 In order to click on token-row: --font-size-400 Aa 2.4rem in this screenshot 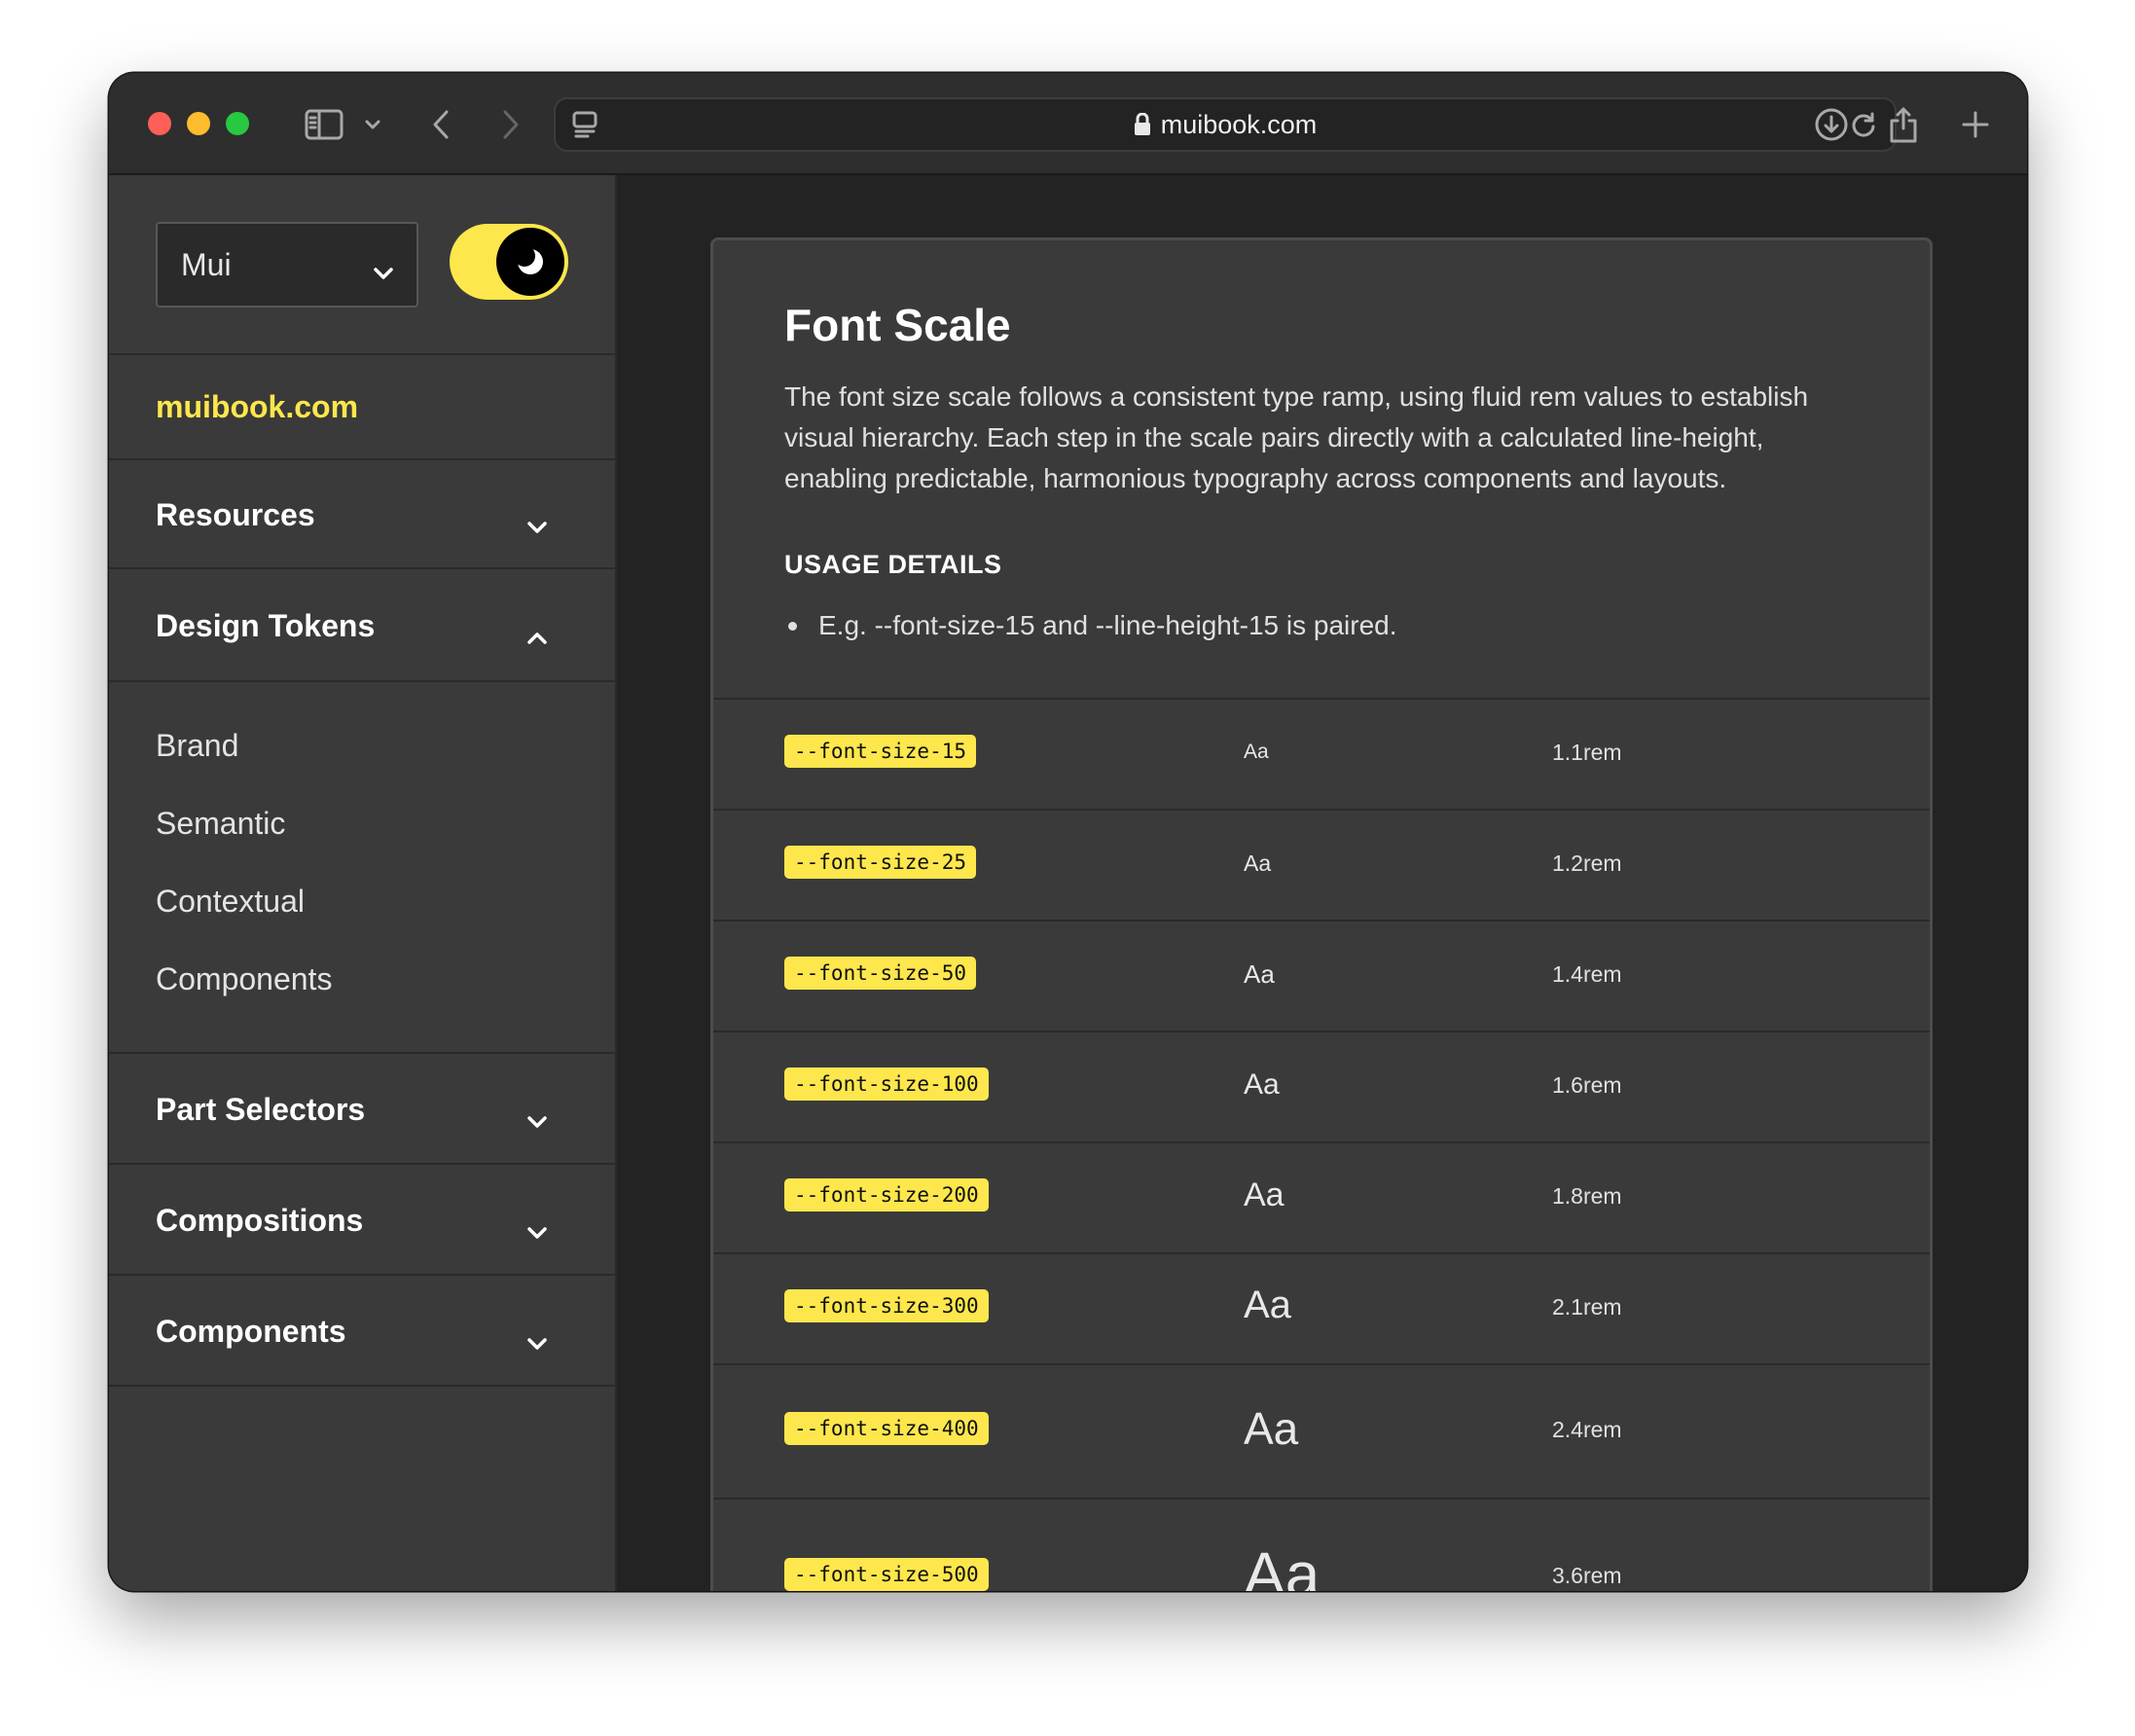, I will do `click(1321, 1431)`.